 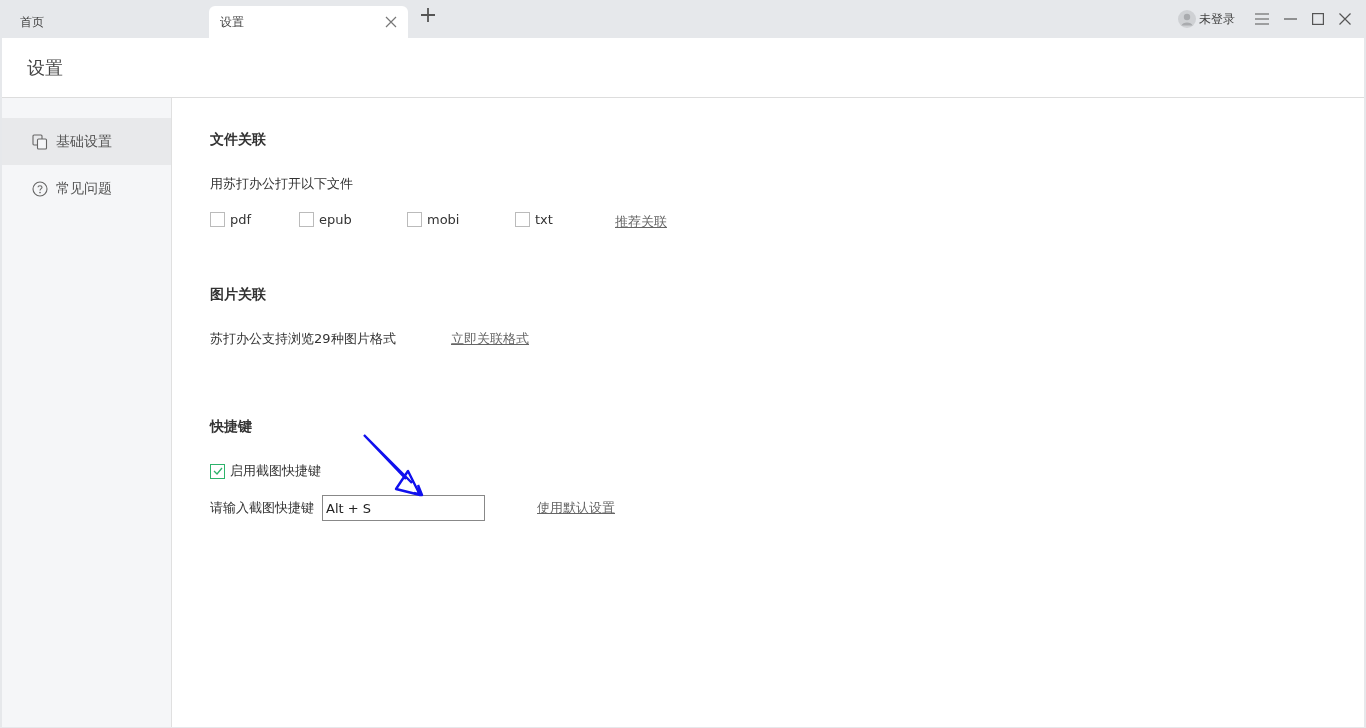 I want to click on shortcut-input: Alt + S, so click(x=403, y=508).